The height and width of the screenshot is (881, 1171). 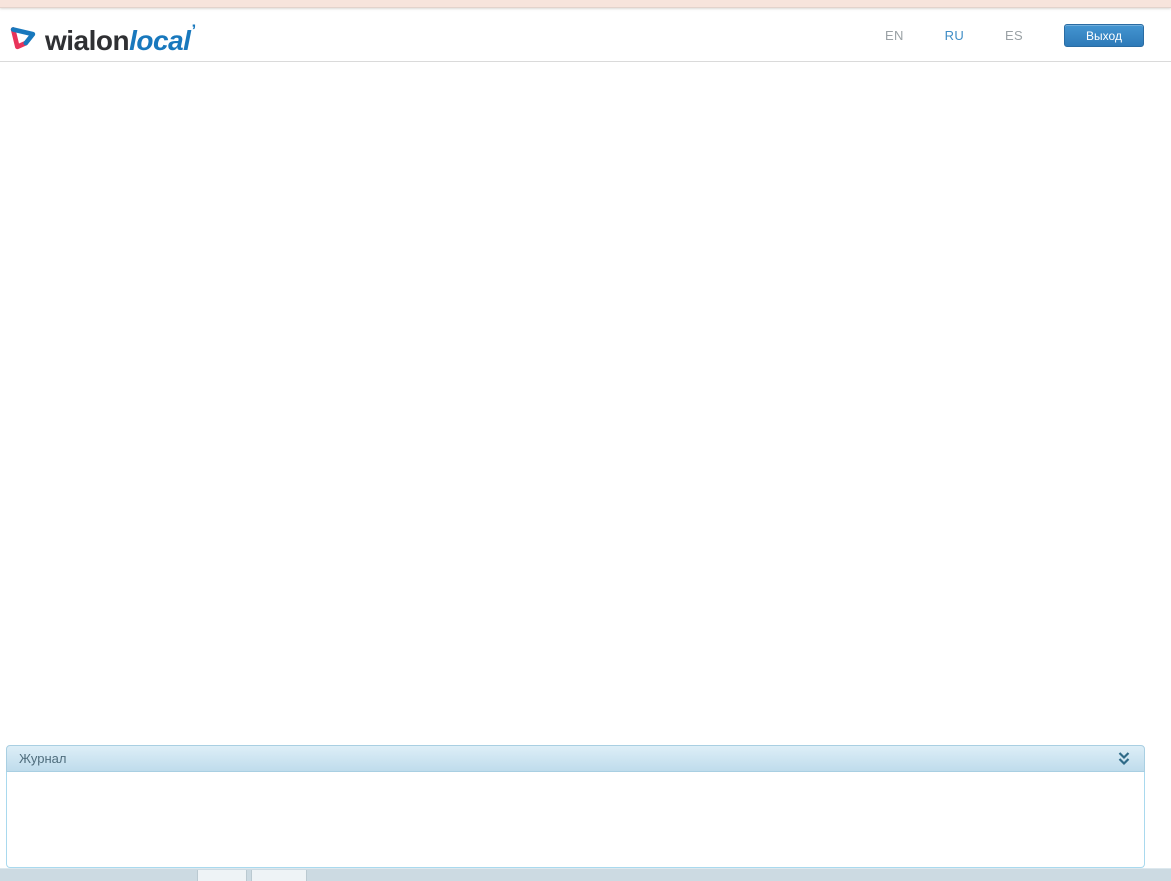 I want to click on journal-collapse-button, so click(x=1124, y=759).